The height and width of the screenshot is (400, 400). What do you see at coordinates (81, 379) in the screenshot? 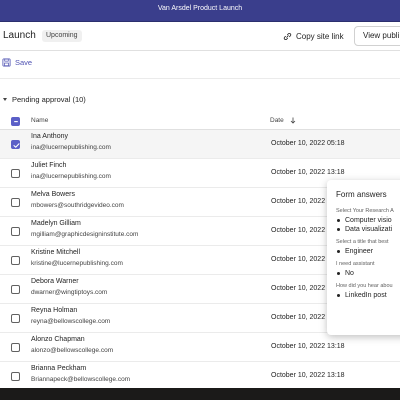
I see `row-email: Briannapeck@bellowscollege.com` at bounding box center [81, 379].